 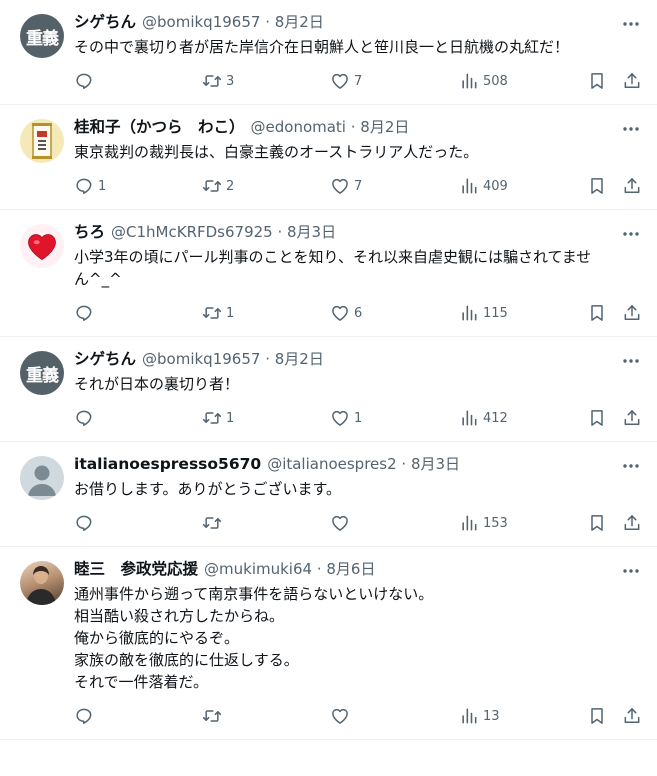 What do you see at coordinates (483, 523) in the screenshot?
I see `views-button: 153` at bounding box center [483, 523].